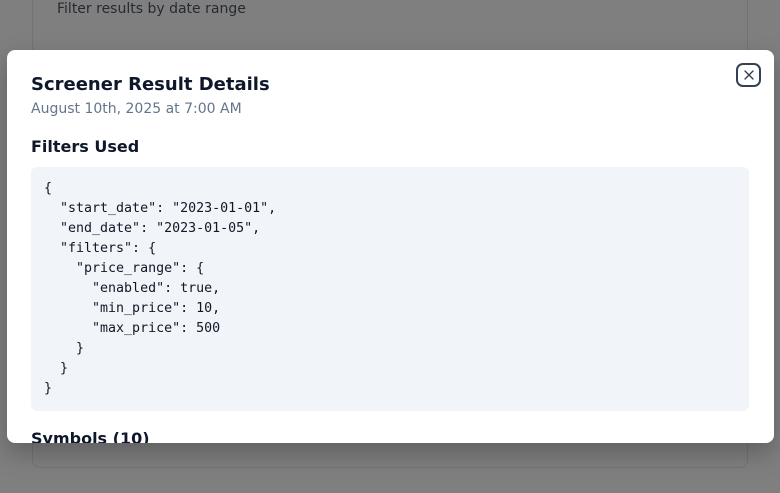 This screenshot has width=780, height=493. I want to click on dialog-timestamp: August 10th, 2025 at 7:00 AM, so click(136, 109).